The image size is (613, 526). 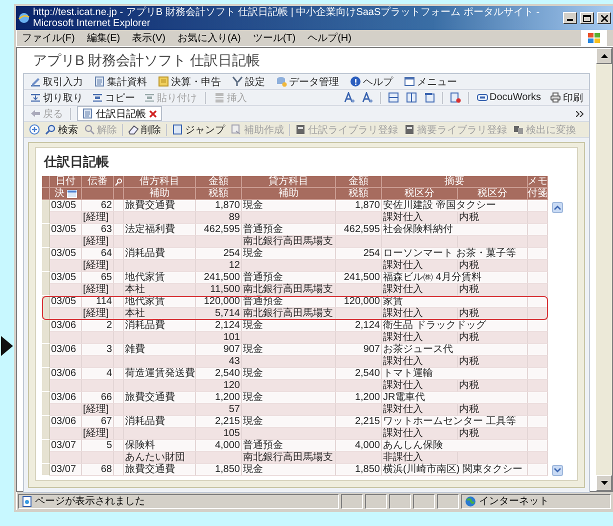 I want to click on menu-item: ヘルプ(H), so click(x=330, y=38).